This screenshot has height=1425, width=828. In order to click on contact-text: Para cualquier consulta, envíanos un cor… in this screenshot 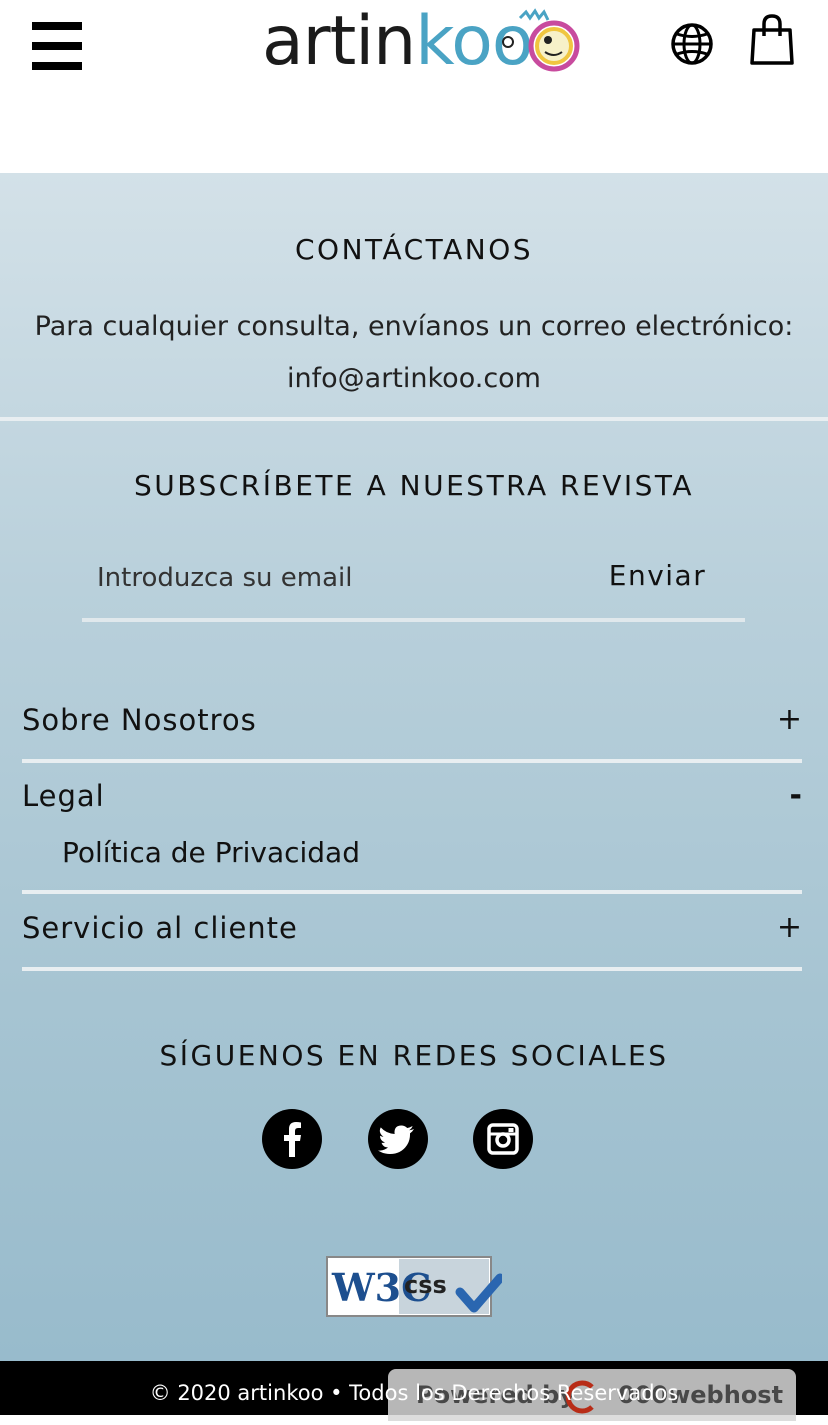, I will do `click(414, 353)`.